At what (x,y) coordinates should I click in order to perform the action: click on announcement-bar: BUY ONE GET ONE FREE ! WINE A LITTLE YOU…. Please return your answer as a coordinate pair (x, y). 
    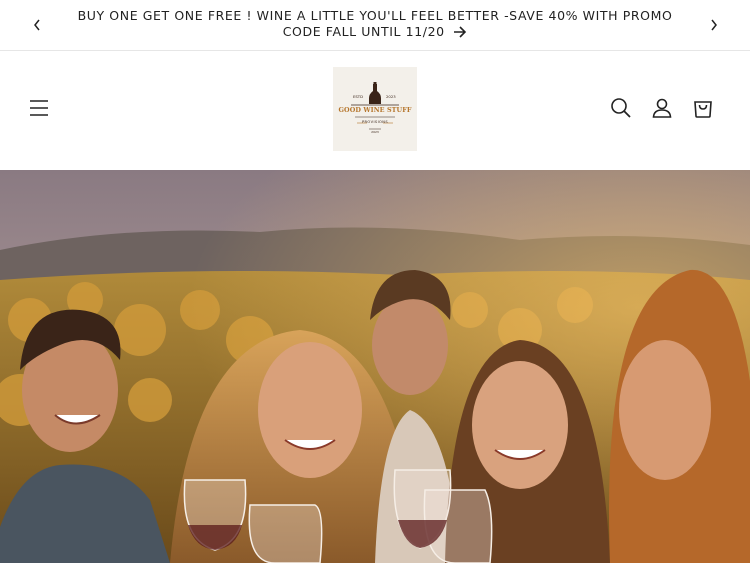
    Looking at the image, I should click on (375, 25).